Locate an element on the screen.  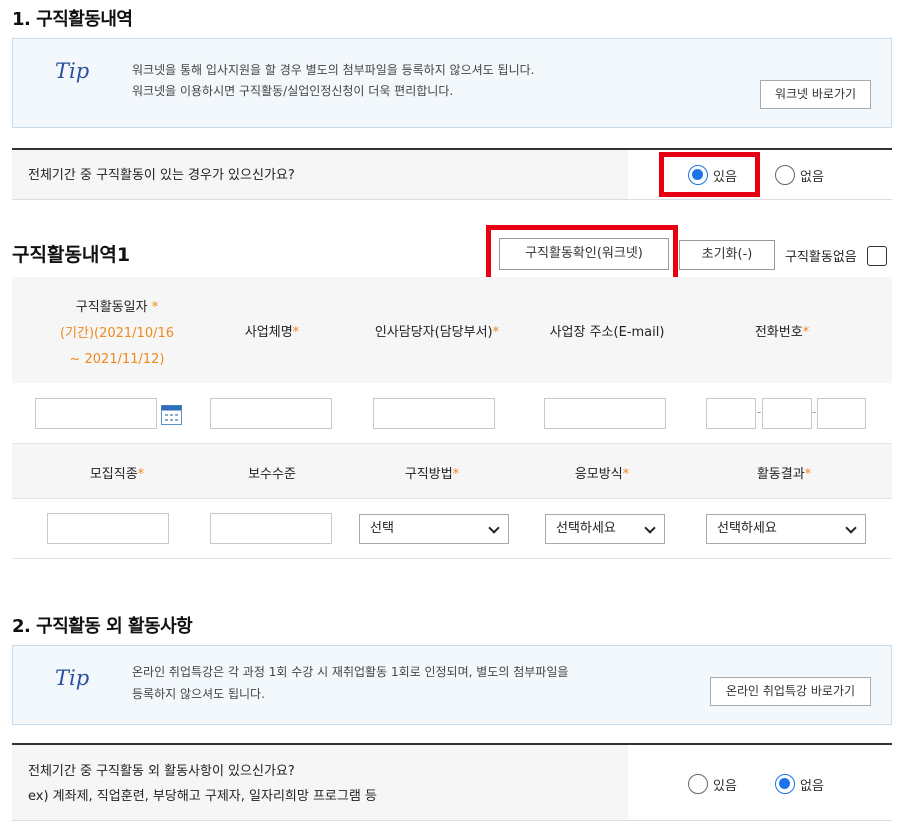
header-job-label: 모집직종 is located at coordinates (113, 474).